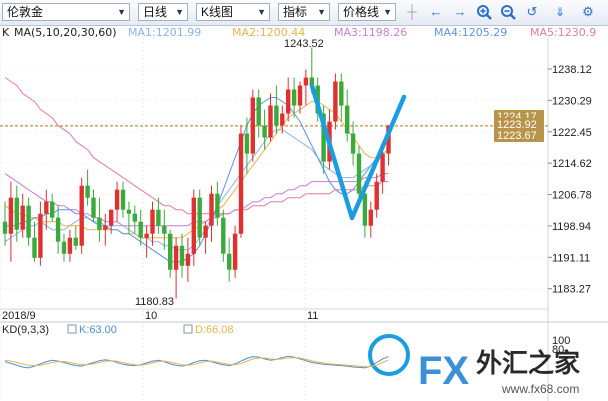 The width and height of the screenshot is (608, 401). What do you see at coordinates (188, 329) in the screenshot?
I see `d-checkbox` at bounding box center [188, 329].